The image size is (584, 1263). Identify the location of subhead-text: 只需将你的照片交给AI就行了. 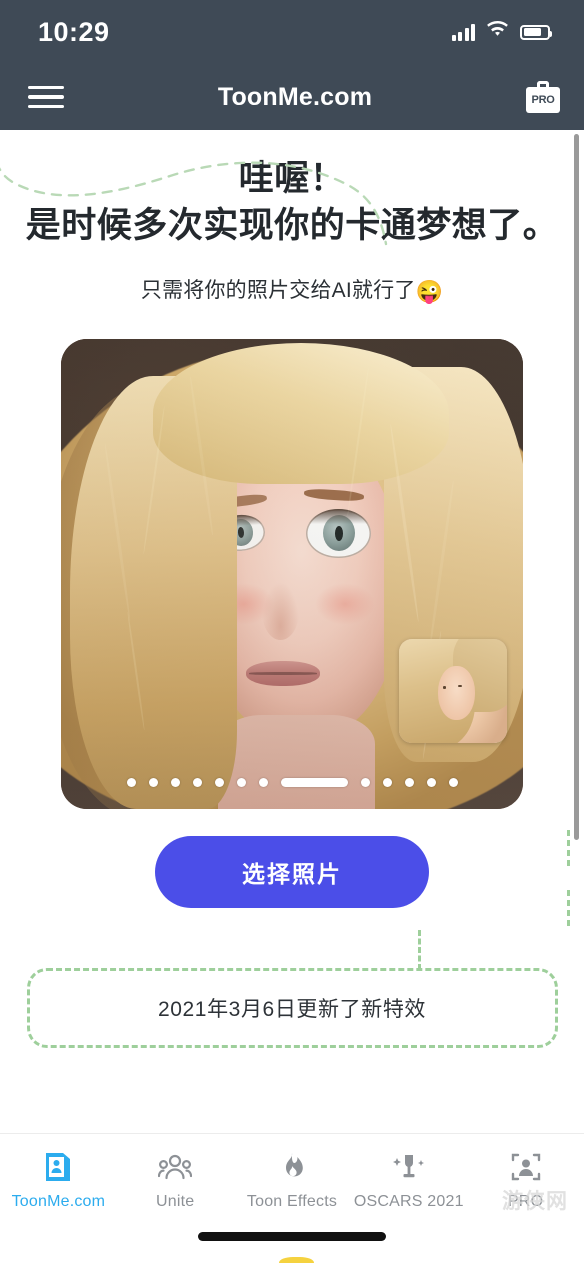
(278, 290).